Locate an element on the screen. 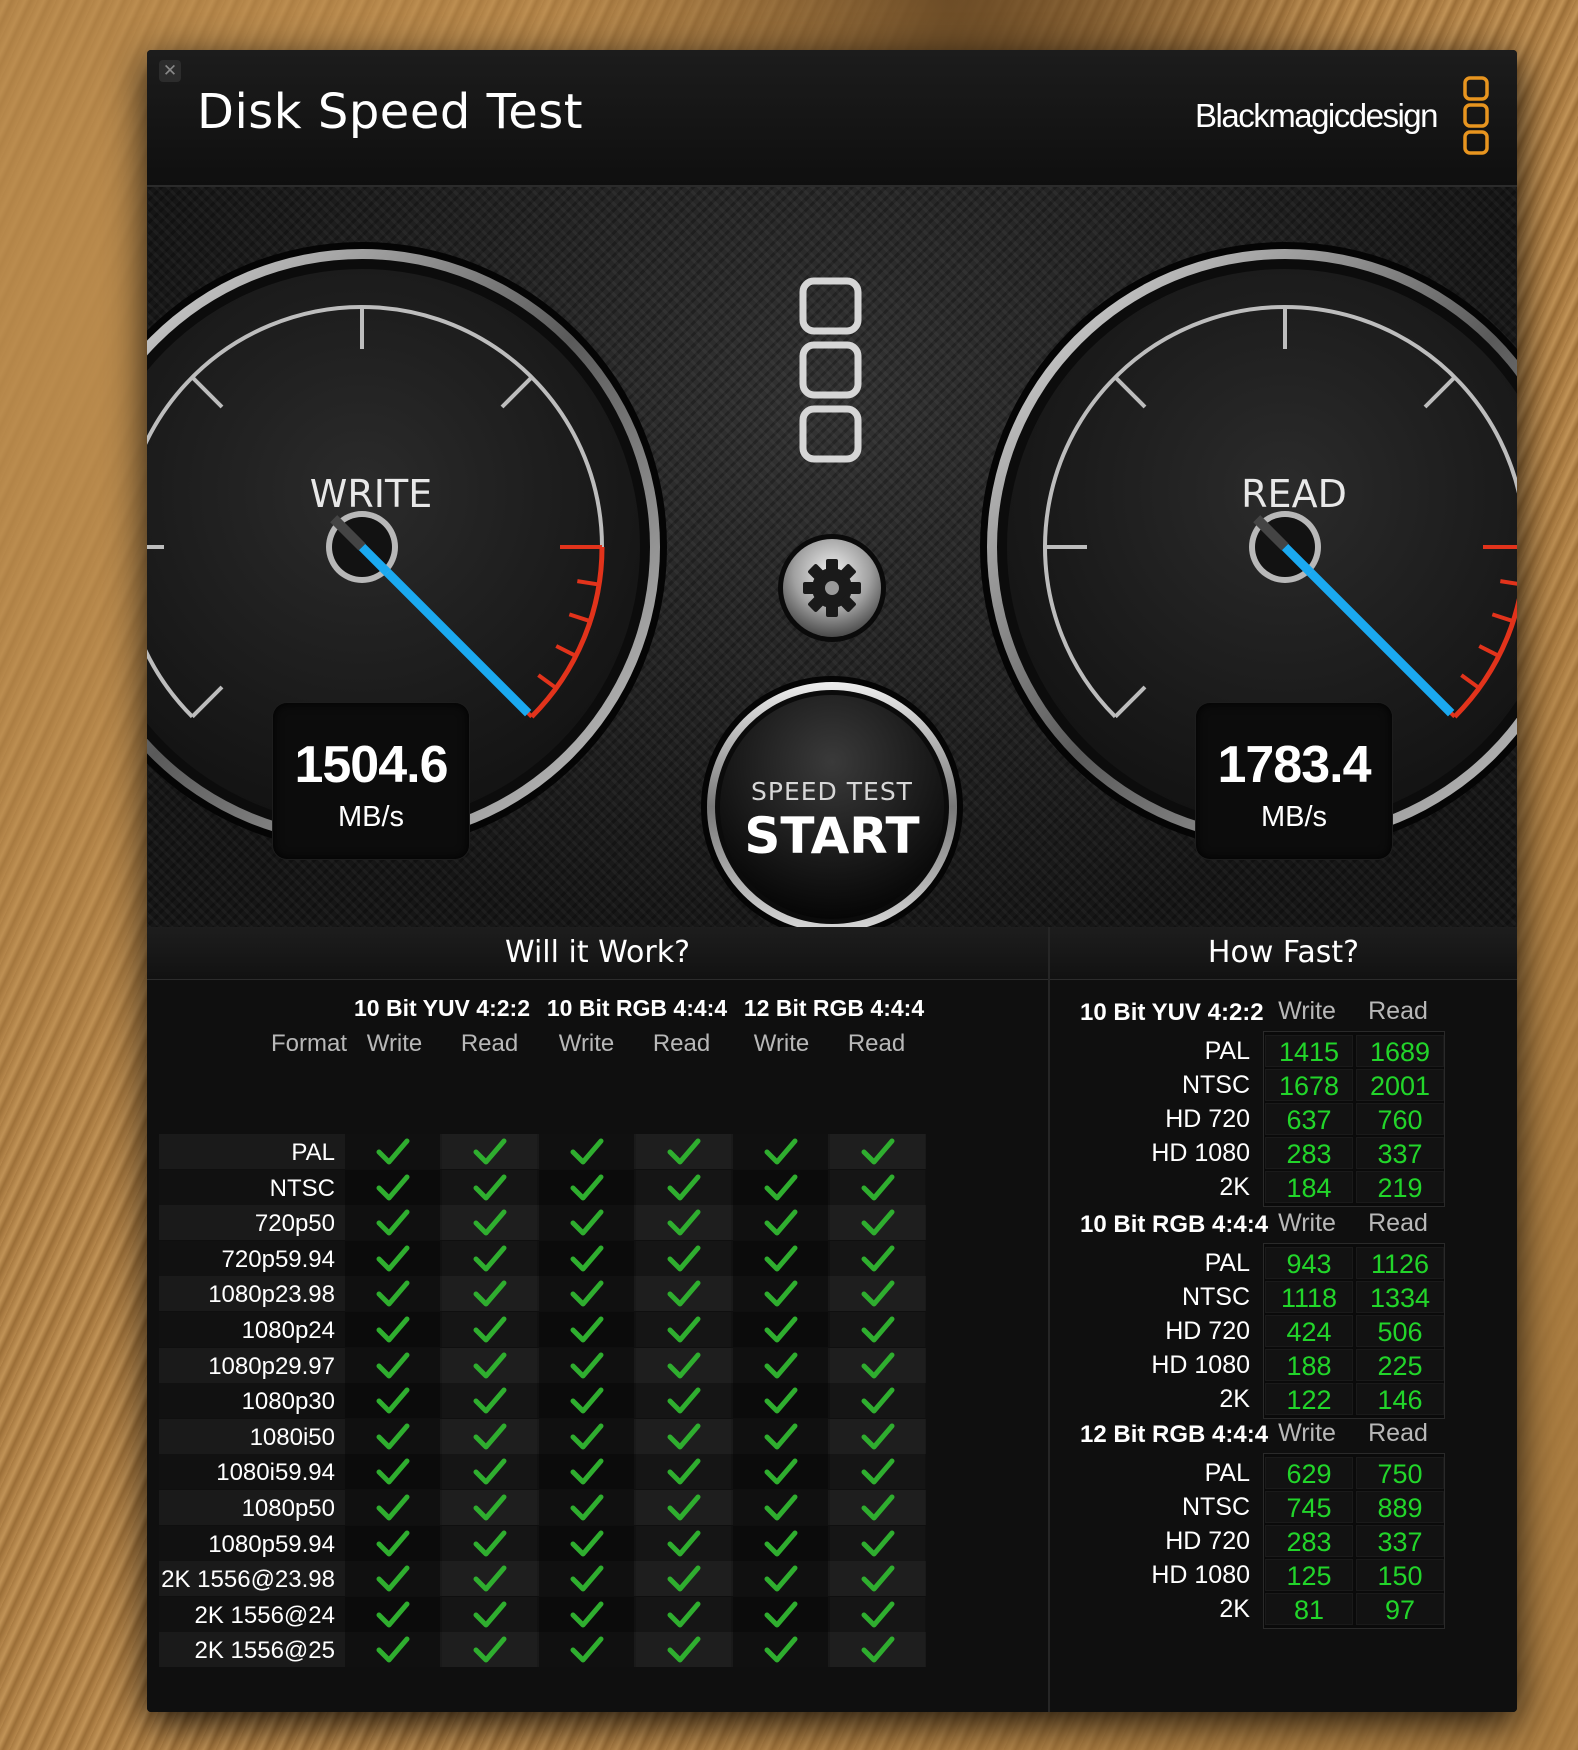 The width and height of the screenshot is (1578, 1750). how-fast-read-value: 1689 is located at coordinates (1400, 1051).